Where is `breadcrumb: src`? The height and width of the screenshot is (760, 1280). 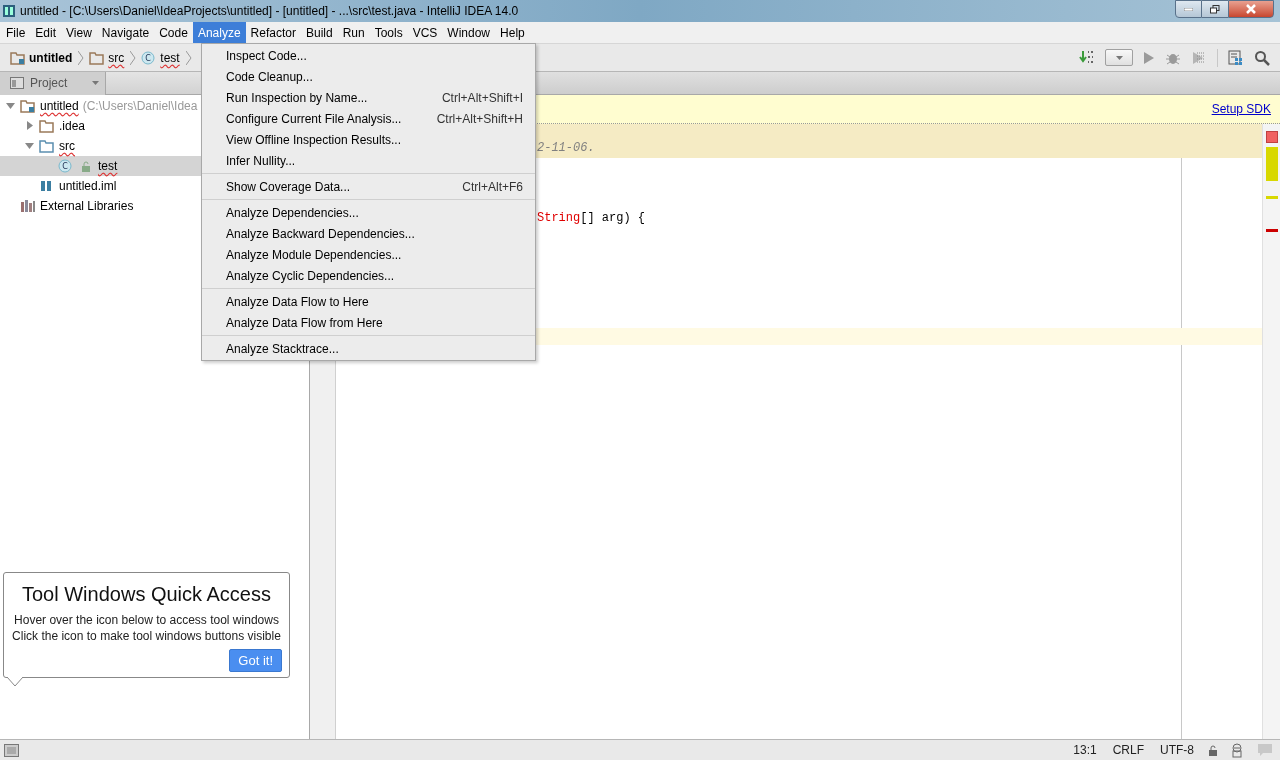 breadcrumb: src is located at coordinates (110, 57).